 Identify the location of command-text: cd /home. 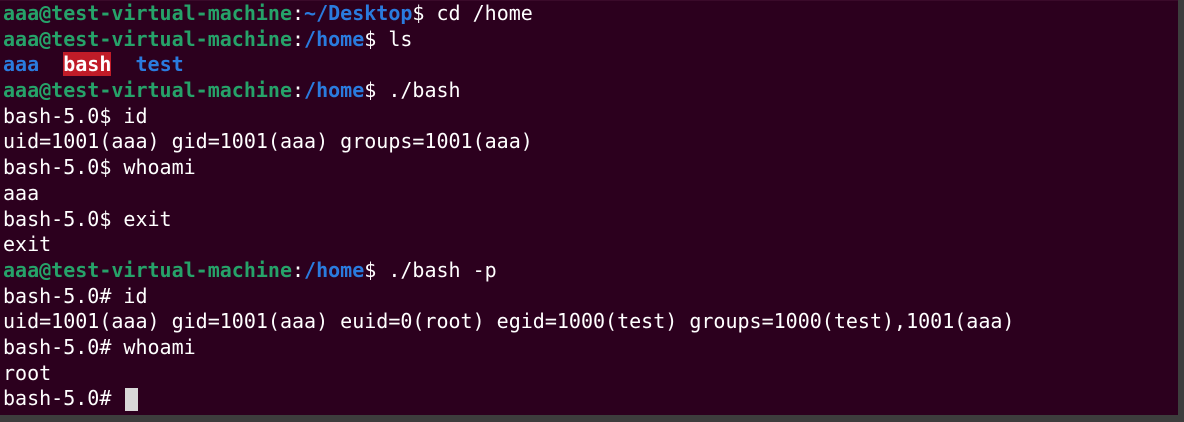
(484, 13).